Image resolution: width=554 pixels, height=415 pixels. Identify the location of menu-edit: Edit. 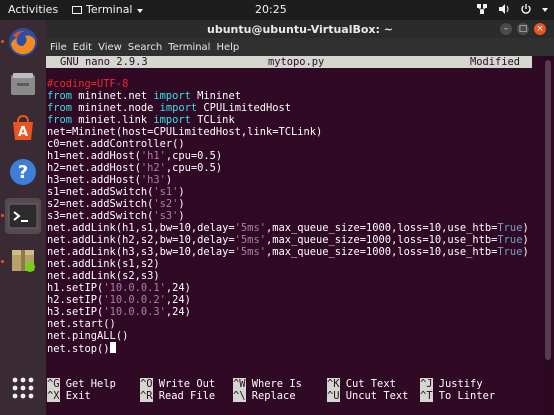
(82, 47).